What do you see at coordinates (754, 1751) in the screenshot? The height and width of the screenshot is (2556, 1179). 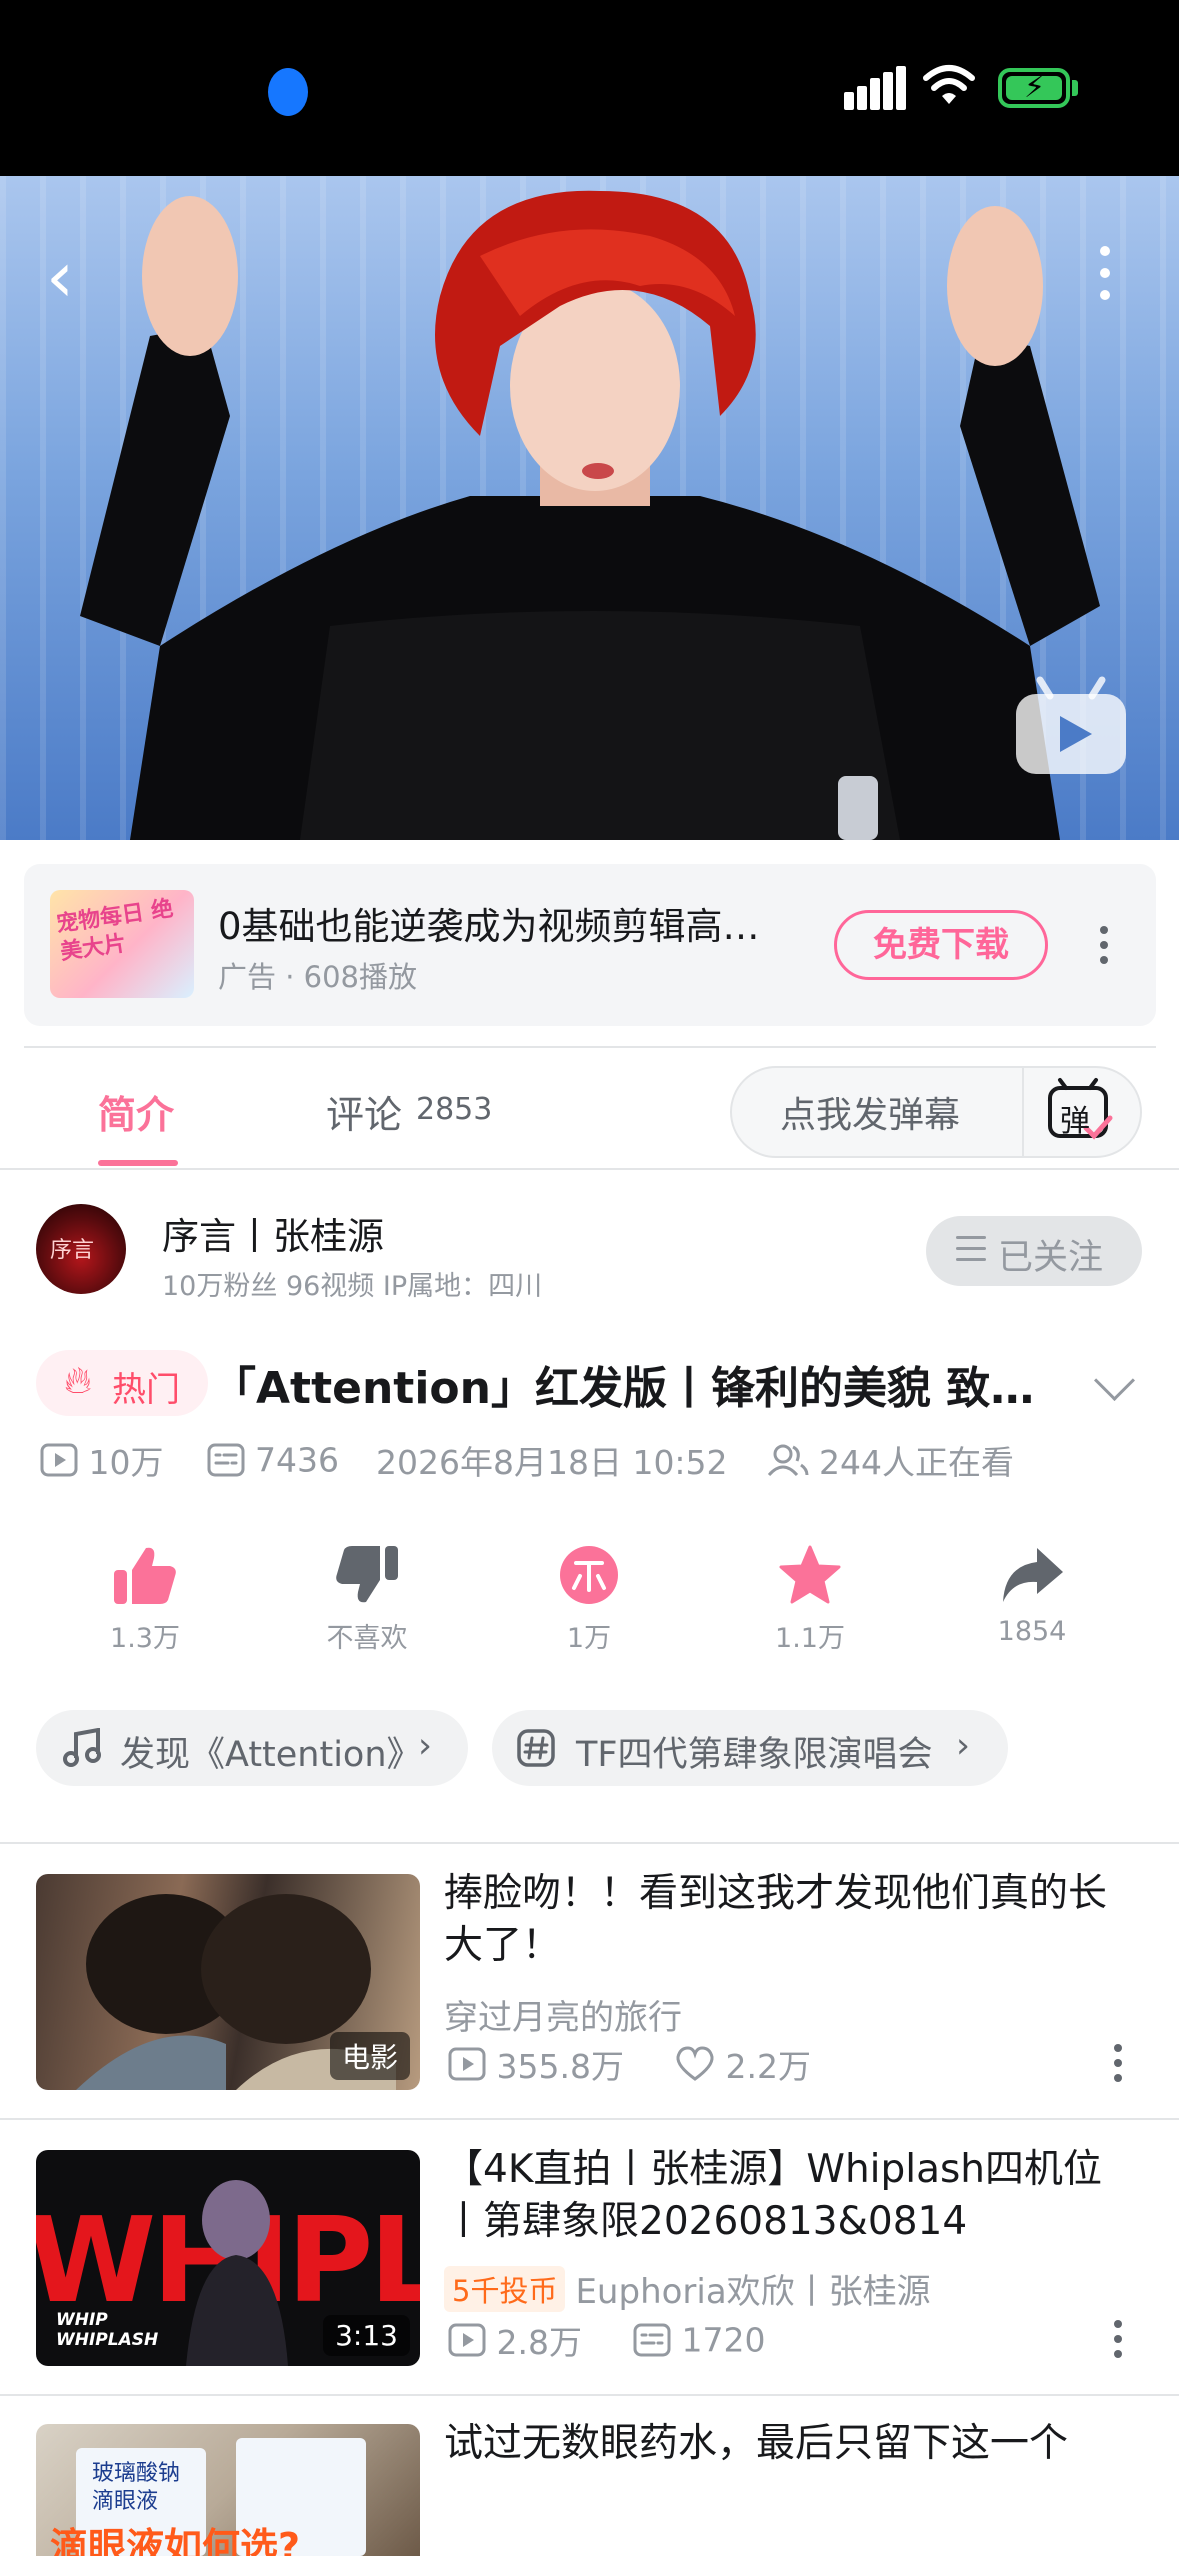 I see `topic-tag-label: TF四代第肆象限演唱会` at bounding box center [754, 1751].